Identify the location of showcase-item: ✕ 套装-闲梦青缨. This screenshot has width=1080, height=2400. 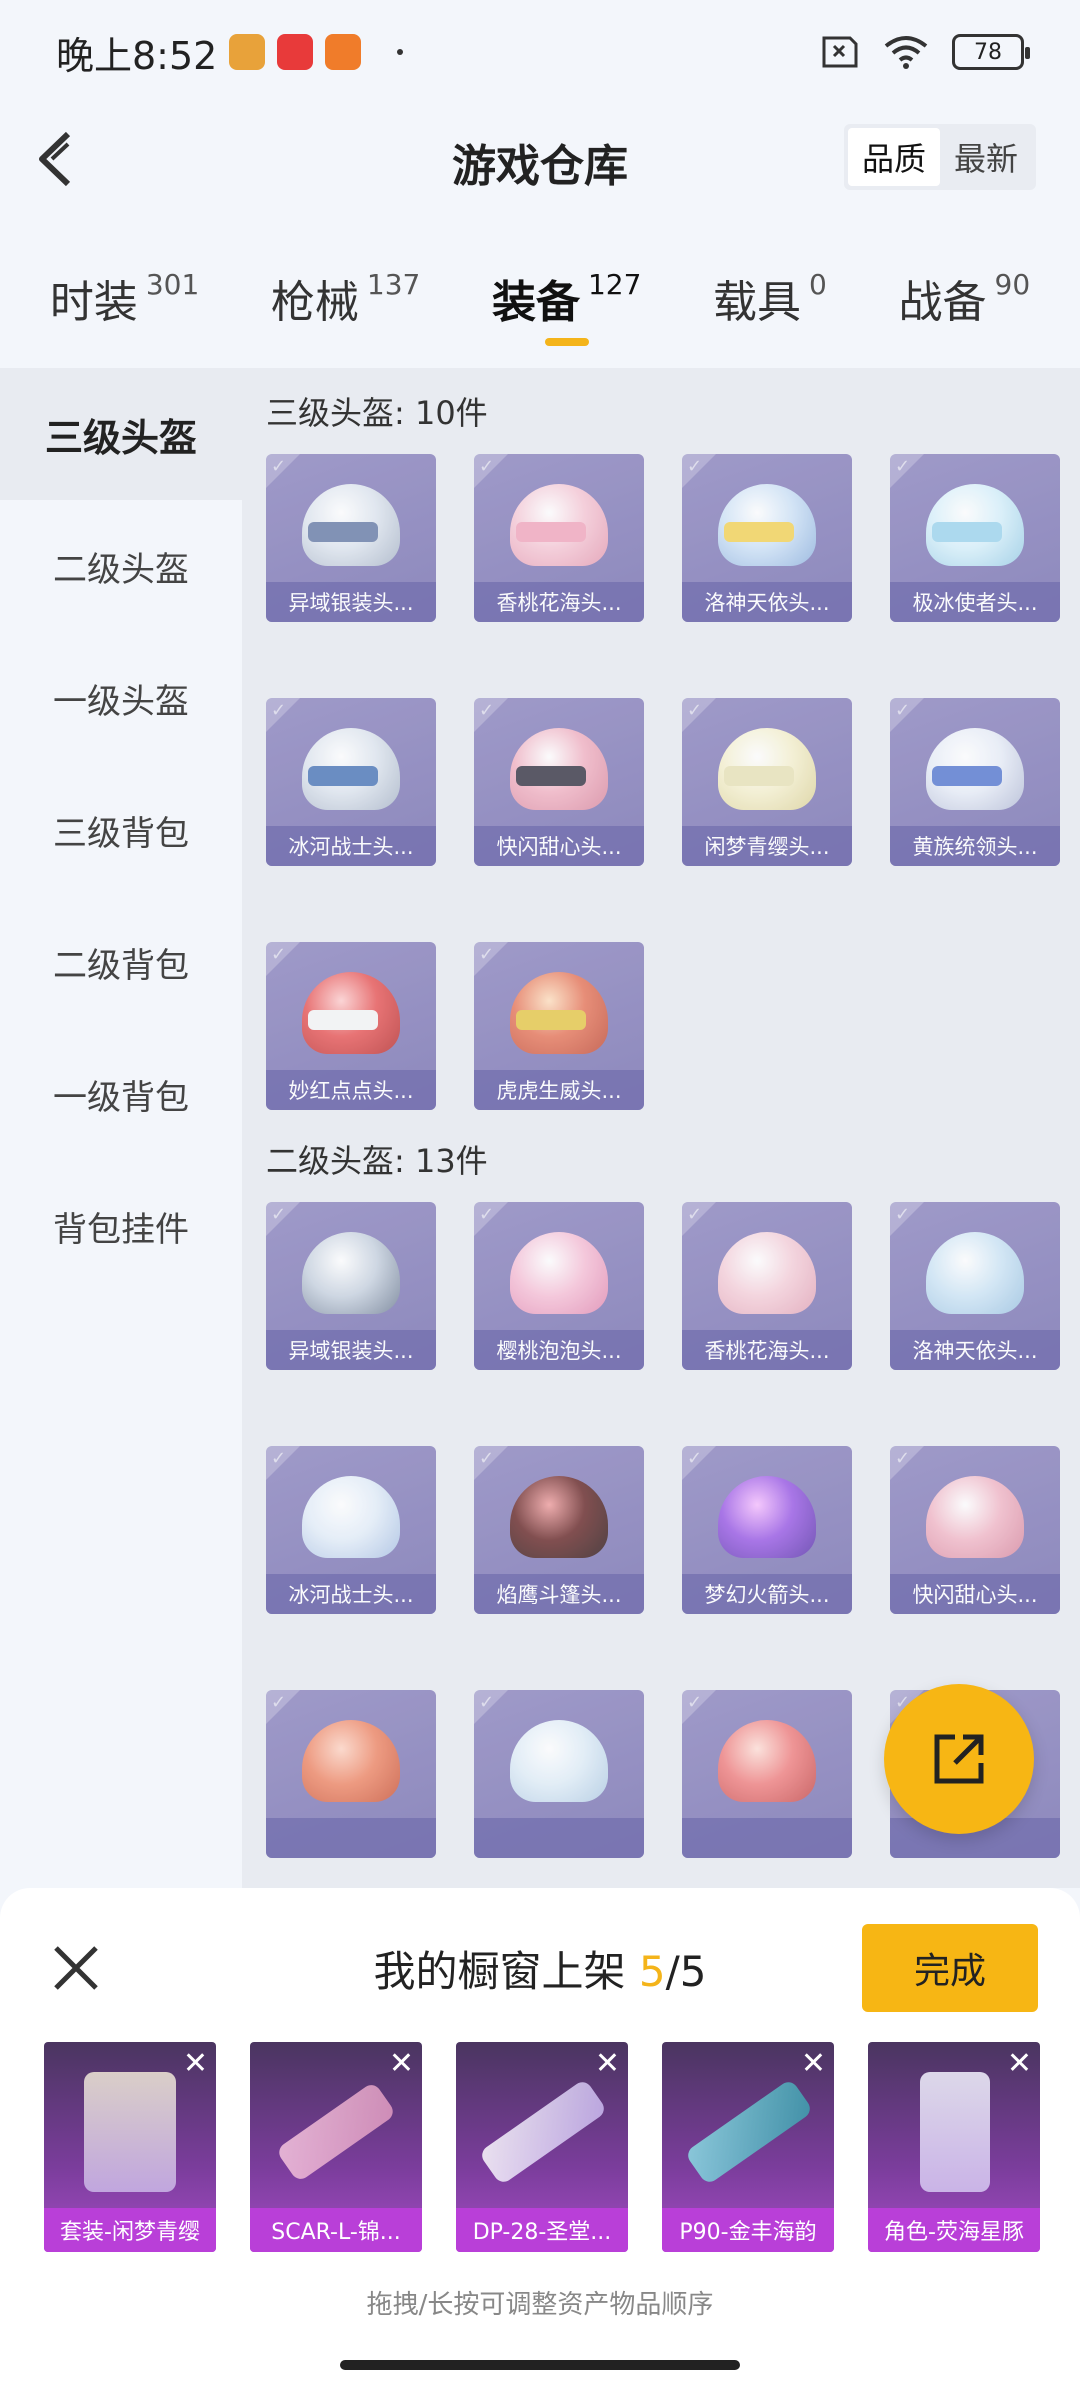
(130, 2147).